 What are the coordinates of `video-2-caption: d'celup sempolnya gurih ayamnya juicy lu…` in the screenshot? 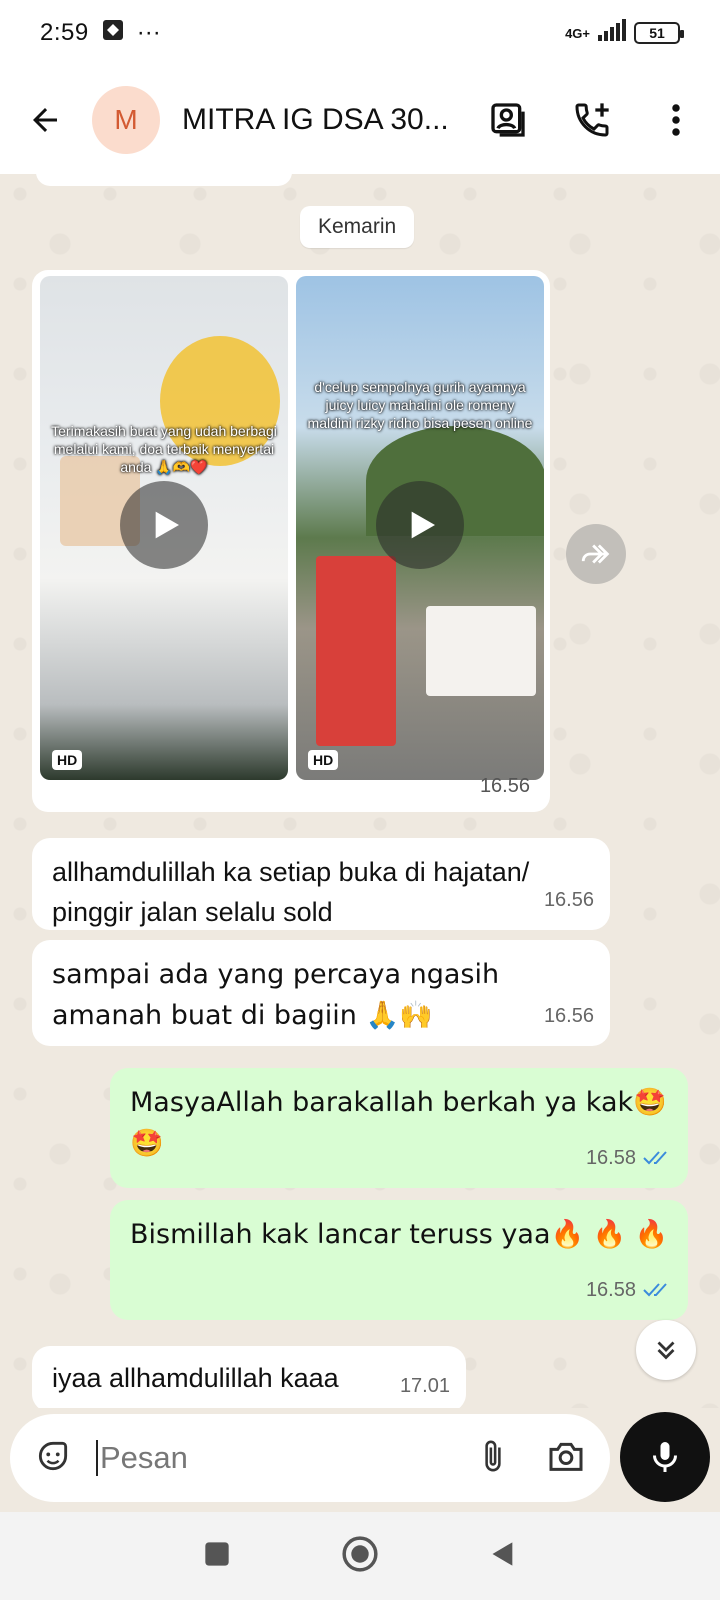 It's located at (420, 405).